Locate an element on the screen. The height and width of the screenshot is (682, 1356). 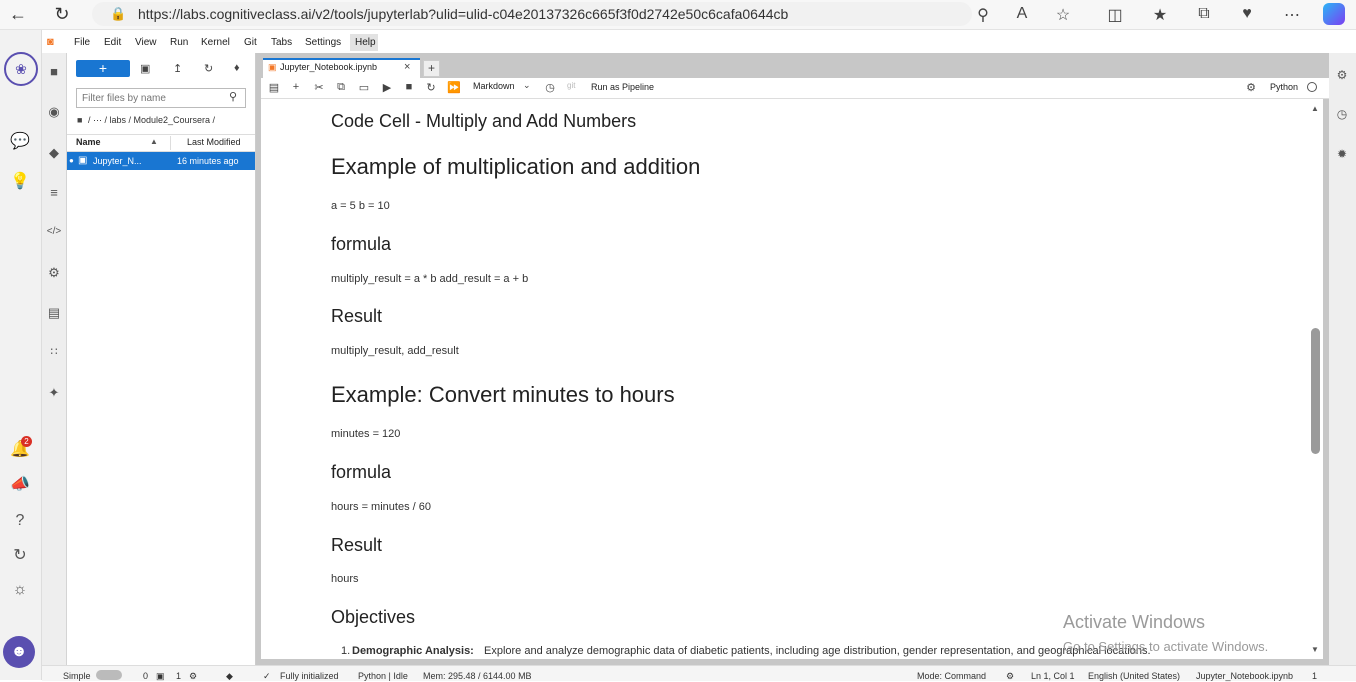
new-folder-icon: ▣ is located at coordinates (145, 68).